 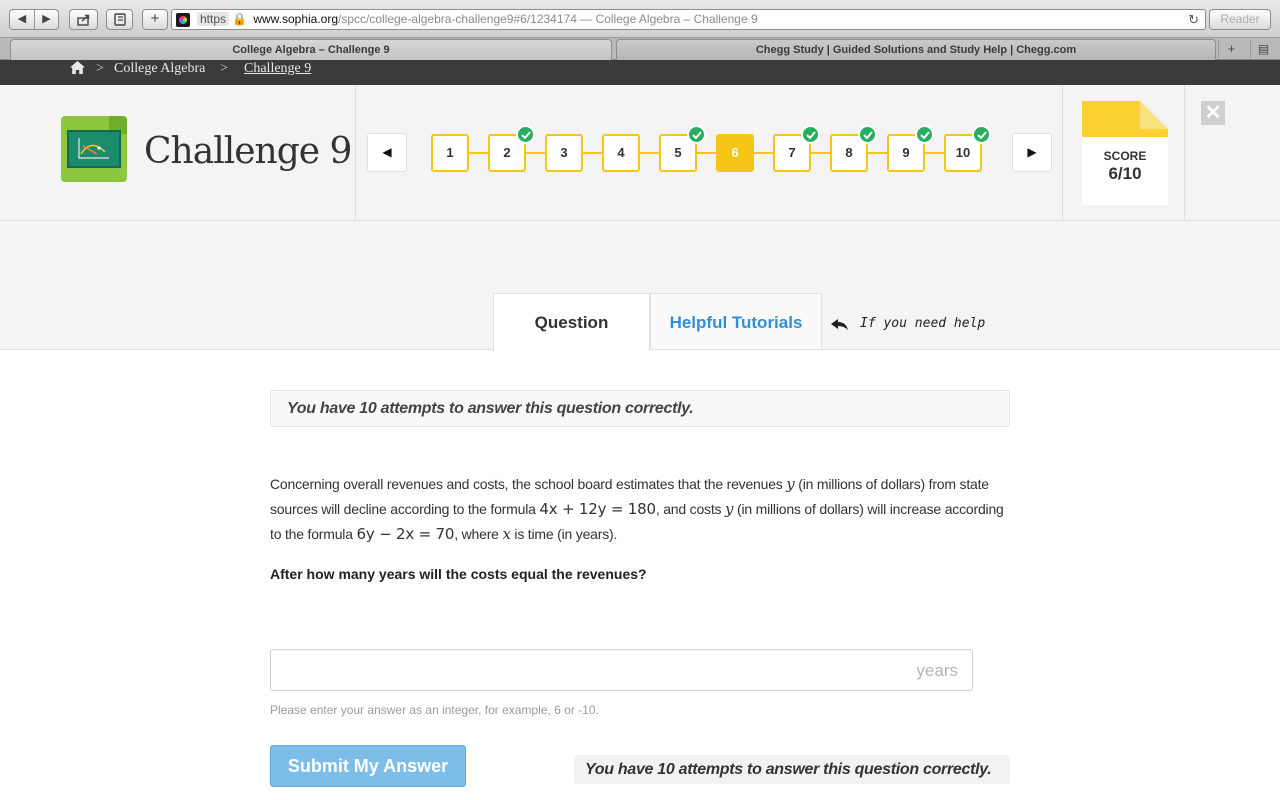 What do you see at coordinates (159, 68) in the screenshot?
I see `breadcrumb-college-algebra: College Algebra` at bounding box center [159, 68].